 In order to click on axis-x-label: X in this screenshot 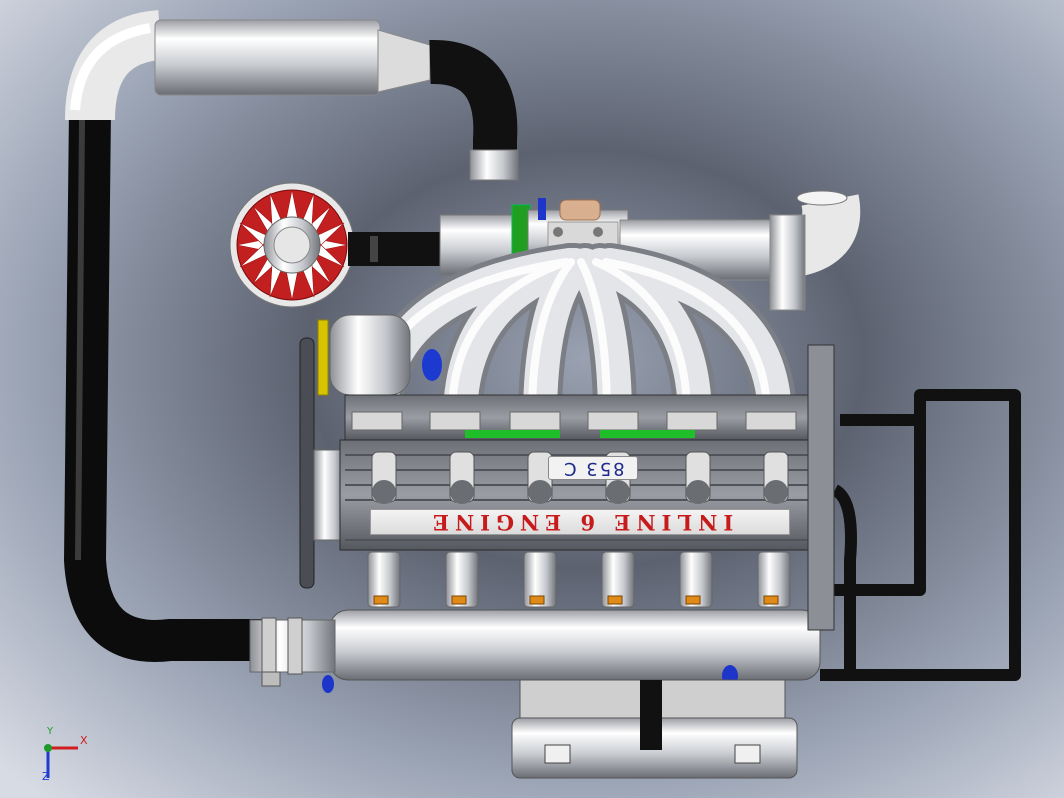, I will do `click(84, 740)`.